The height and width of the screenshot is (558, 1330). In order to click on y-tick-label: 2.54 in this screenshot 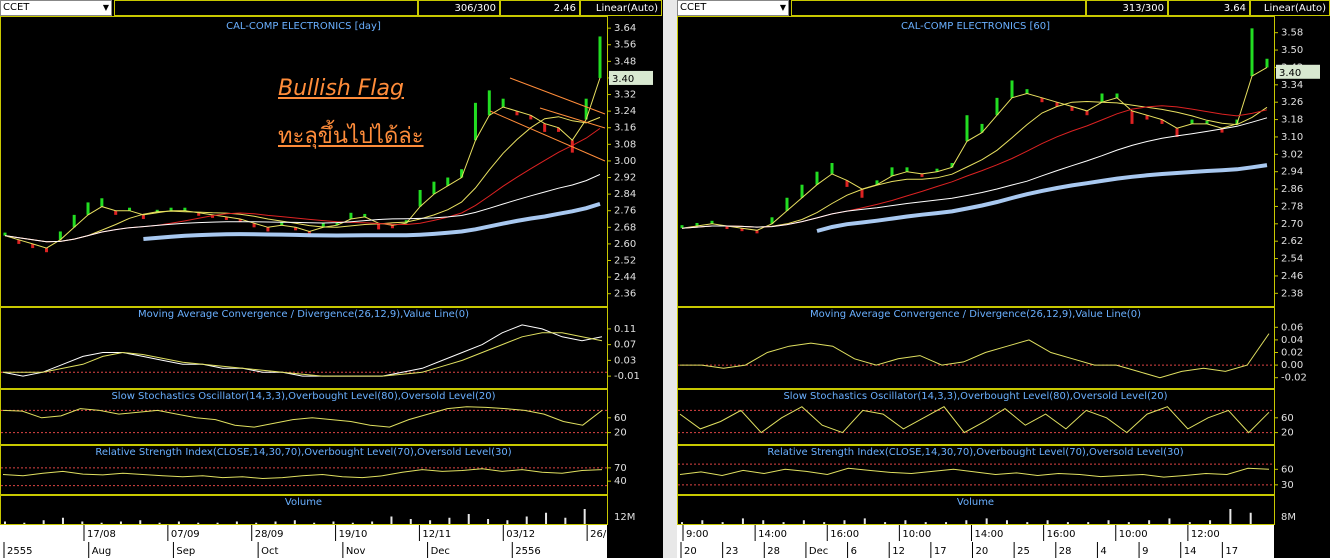, I will do `click(1292, 259)`.